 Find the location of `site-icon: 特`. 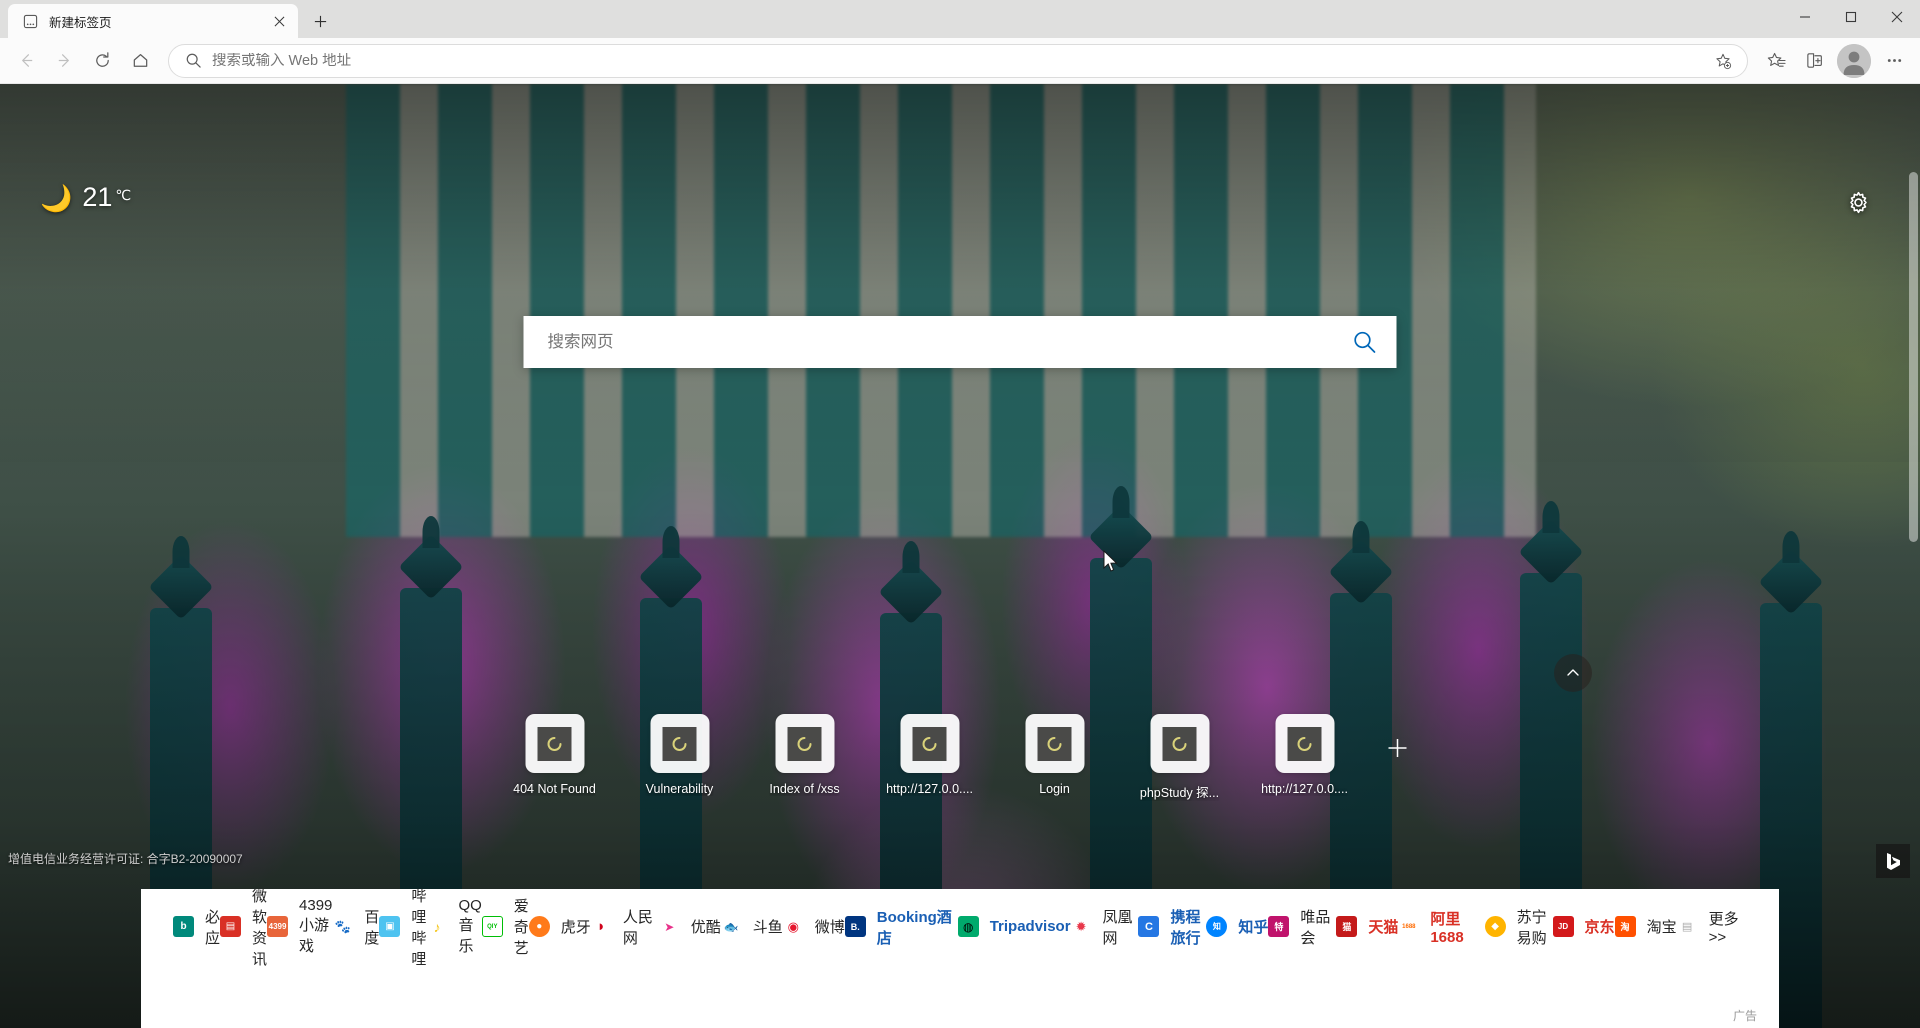

site-icon: 特 is located at coordinates (1279, 926).